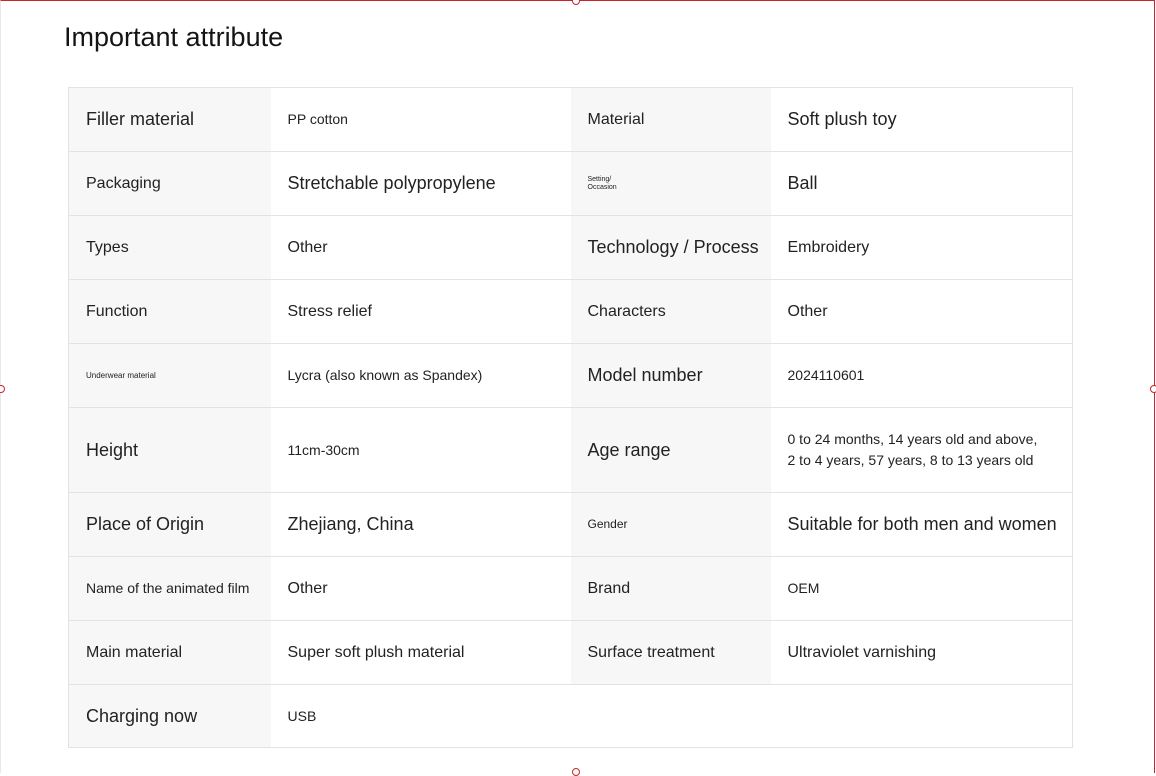 The height and width of the screenshot is (776, 1156). What do you see at coordinates (670, 652) in the screenshot?
I see `attribute-label: Surface treatment` at bounding box center [670, 652].